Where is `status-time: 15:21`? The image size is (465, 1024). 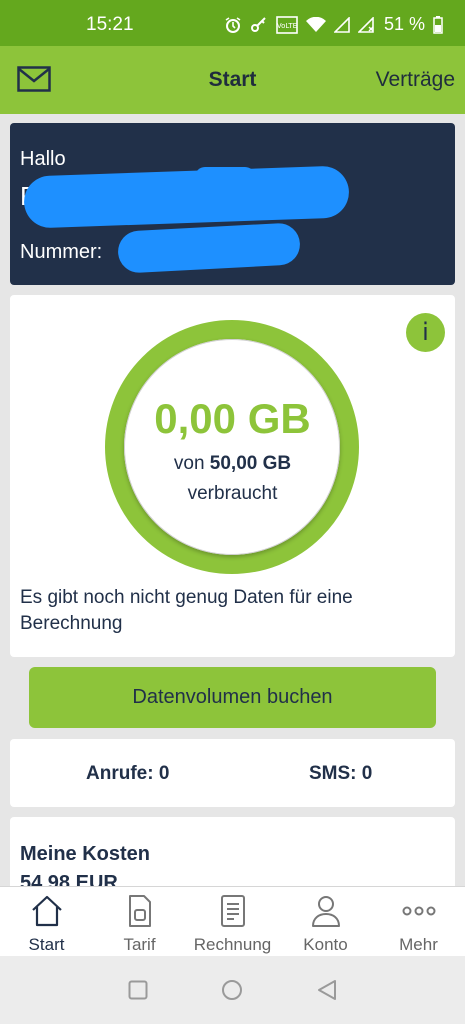
status-time: 15:21 is located at coordinates (110, 24).